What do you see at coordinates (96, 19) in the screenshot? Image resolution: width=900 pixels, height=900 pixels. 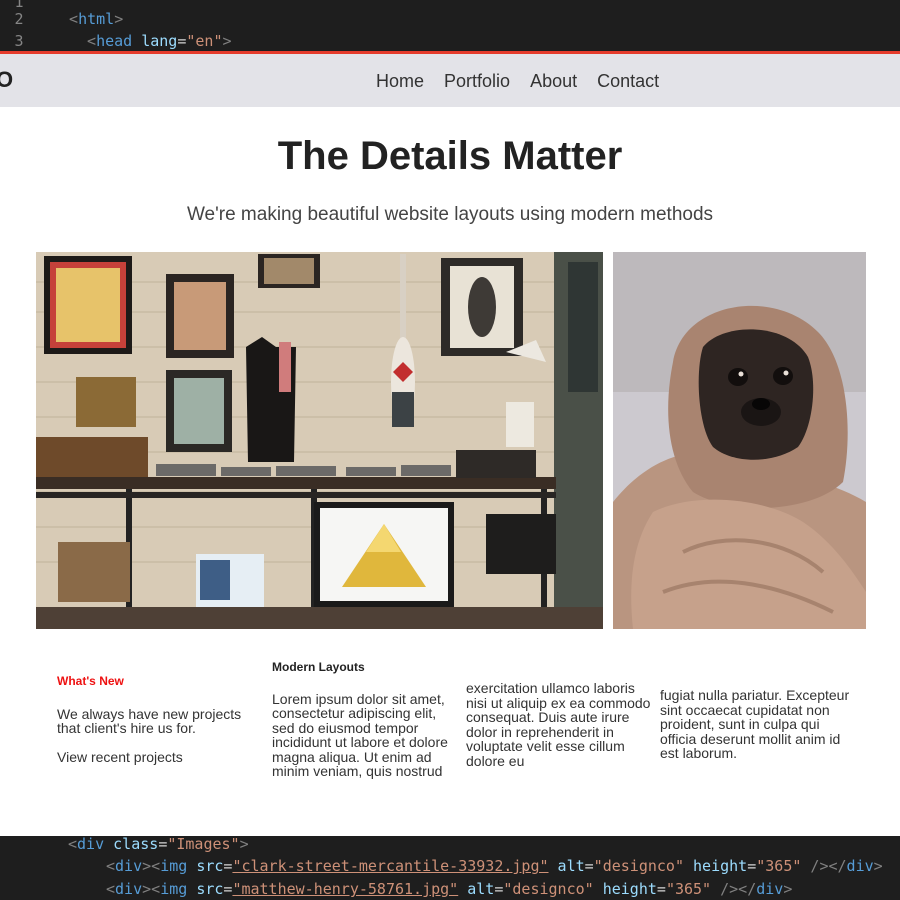 I see `html-tag: html` at bounding box center [96, 19].